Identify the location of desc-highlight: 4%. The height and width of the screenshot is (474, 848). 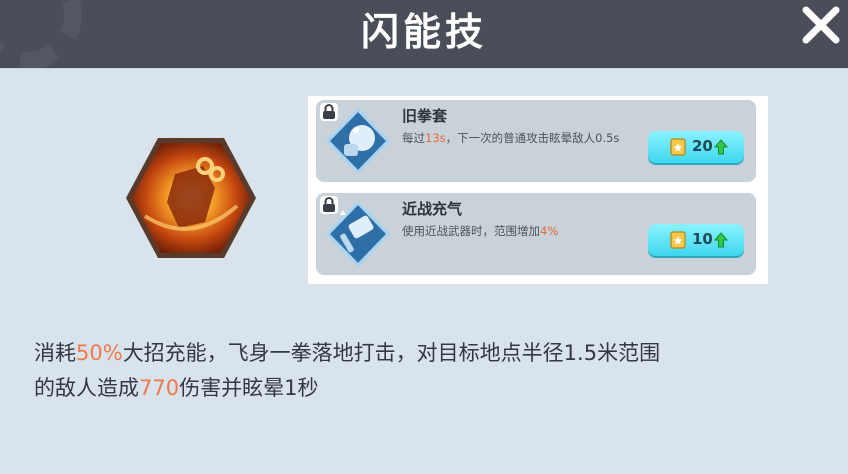
(549, 231).